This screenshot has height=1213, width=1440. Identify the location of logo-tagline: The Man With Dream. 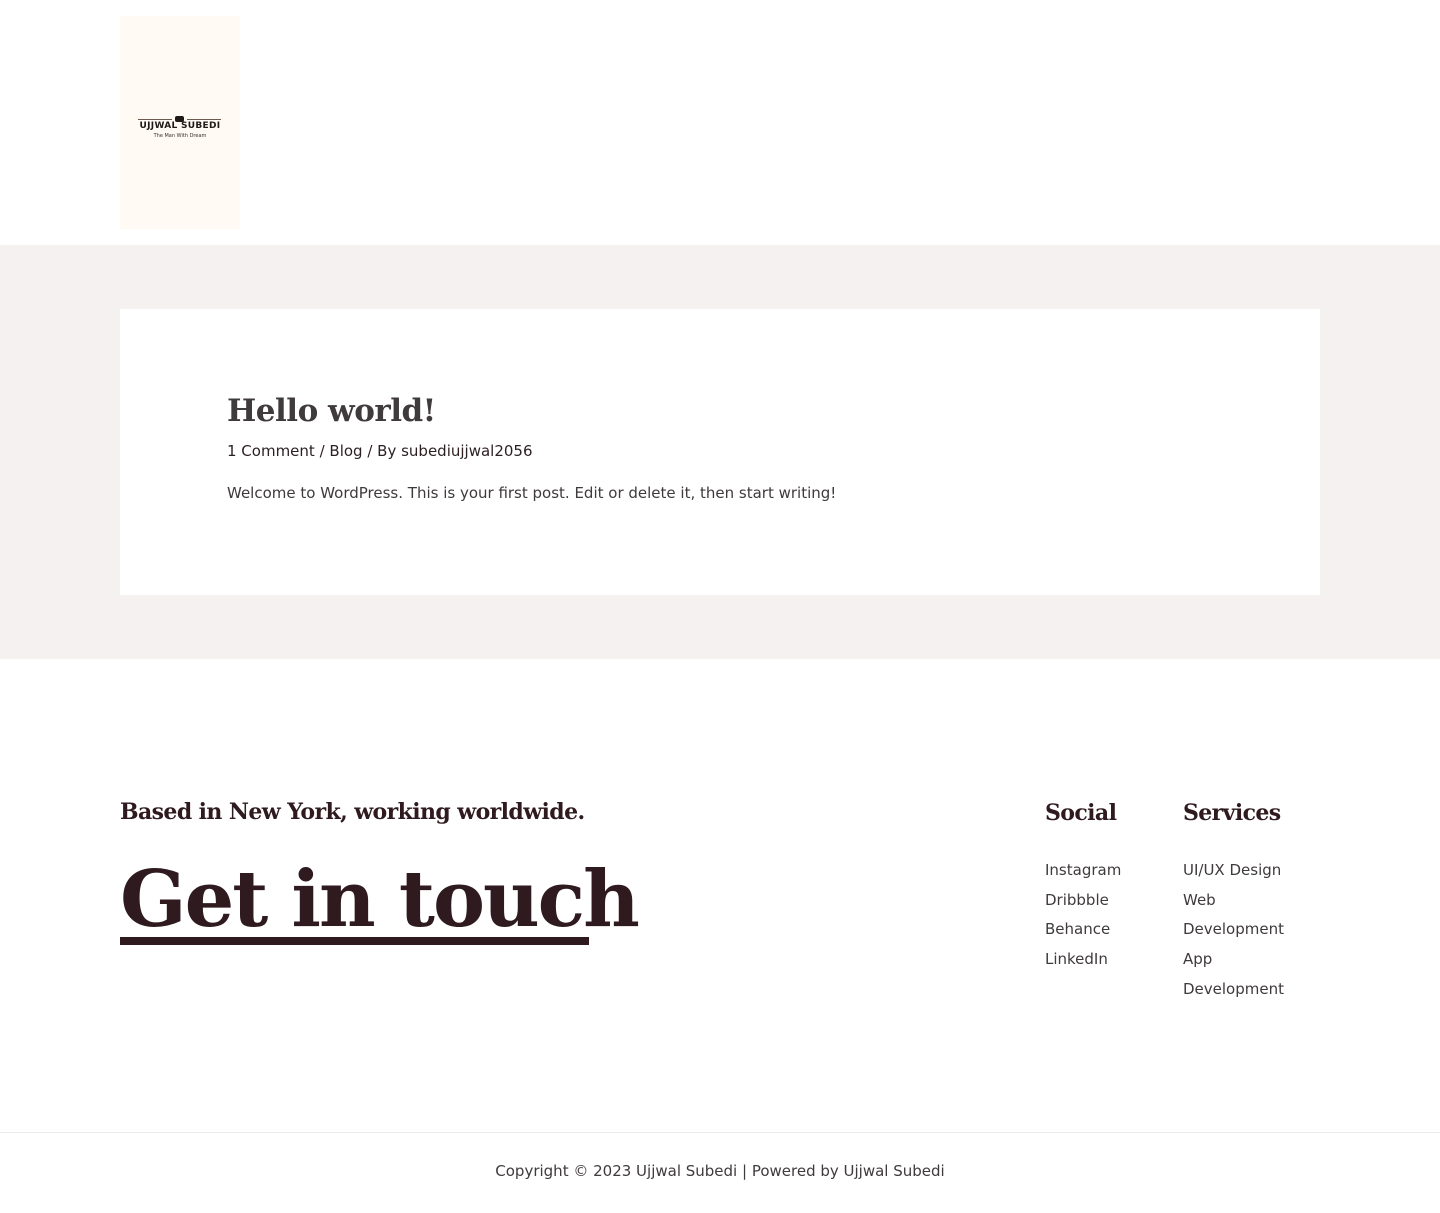
(180, 136).